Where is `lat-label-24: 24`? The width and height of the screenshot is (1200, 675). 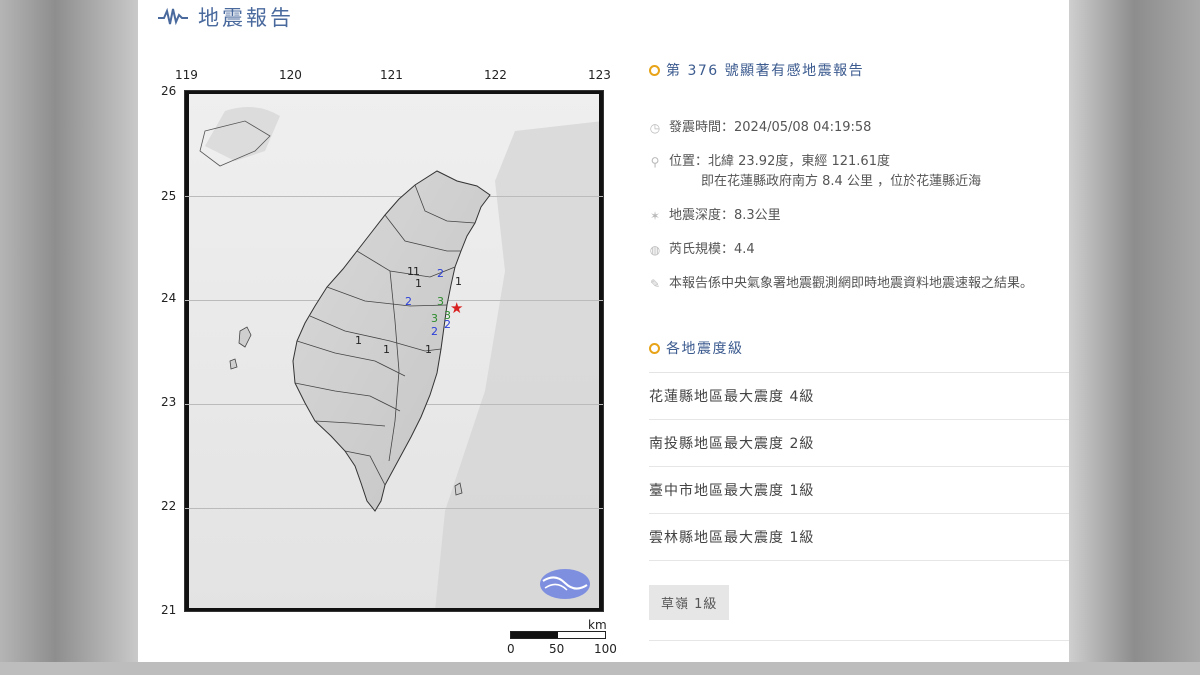
lat-label-24: 24 is located at coordinates (169, 298).